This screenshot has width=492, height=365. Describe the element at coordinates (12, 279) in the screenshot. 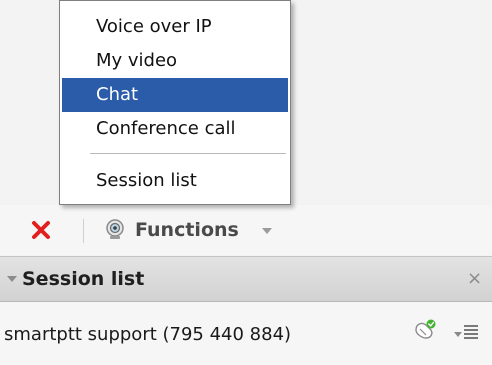

I see `collapse-arrow-icon` at that location.